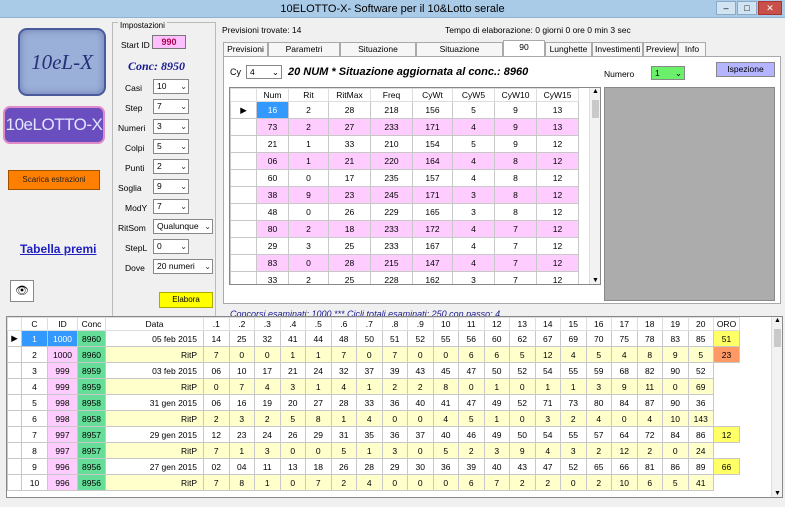  Describe the element at coordinates (373, 354) in the screenshot. I see `table-row: 2 1000 8960 RitP 7 0 0 1 1 7 0 7 0 0 6 6 5 12 4 5 4 8 9 5 23` at that location.